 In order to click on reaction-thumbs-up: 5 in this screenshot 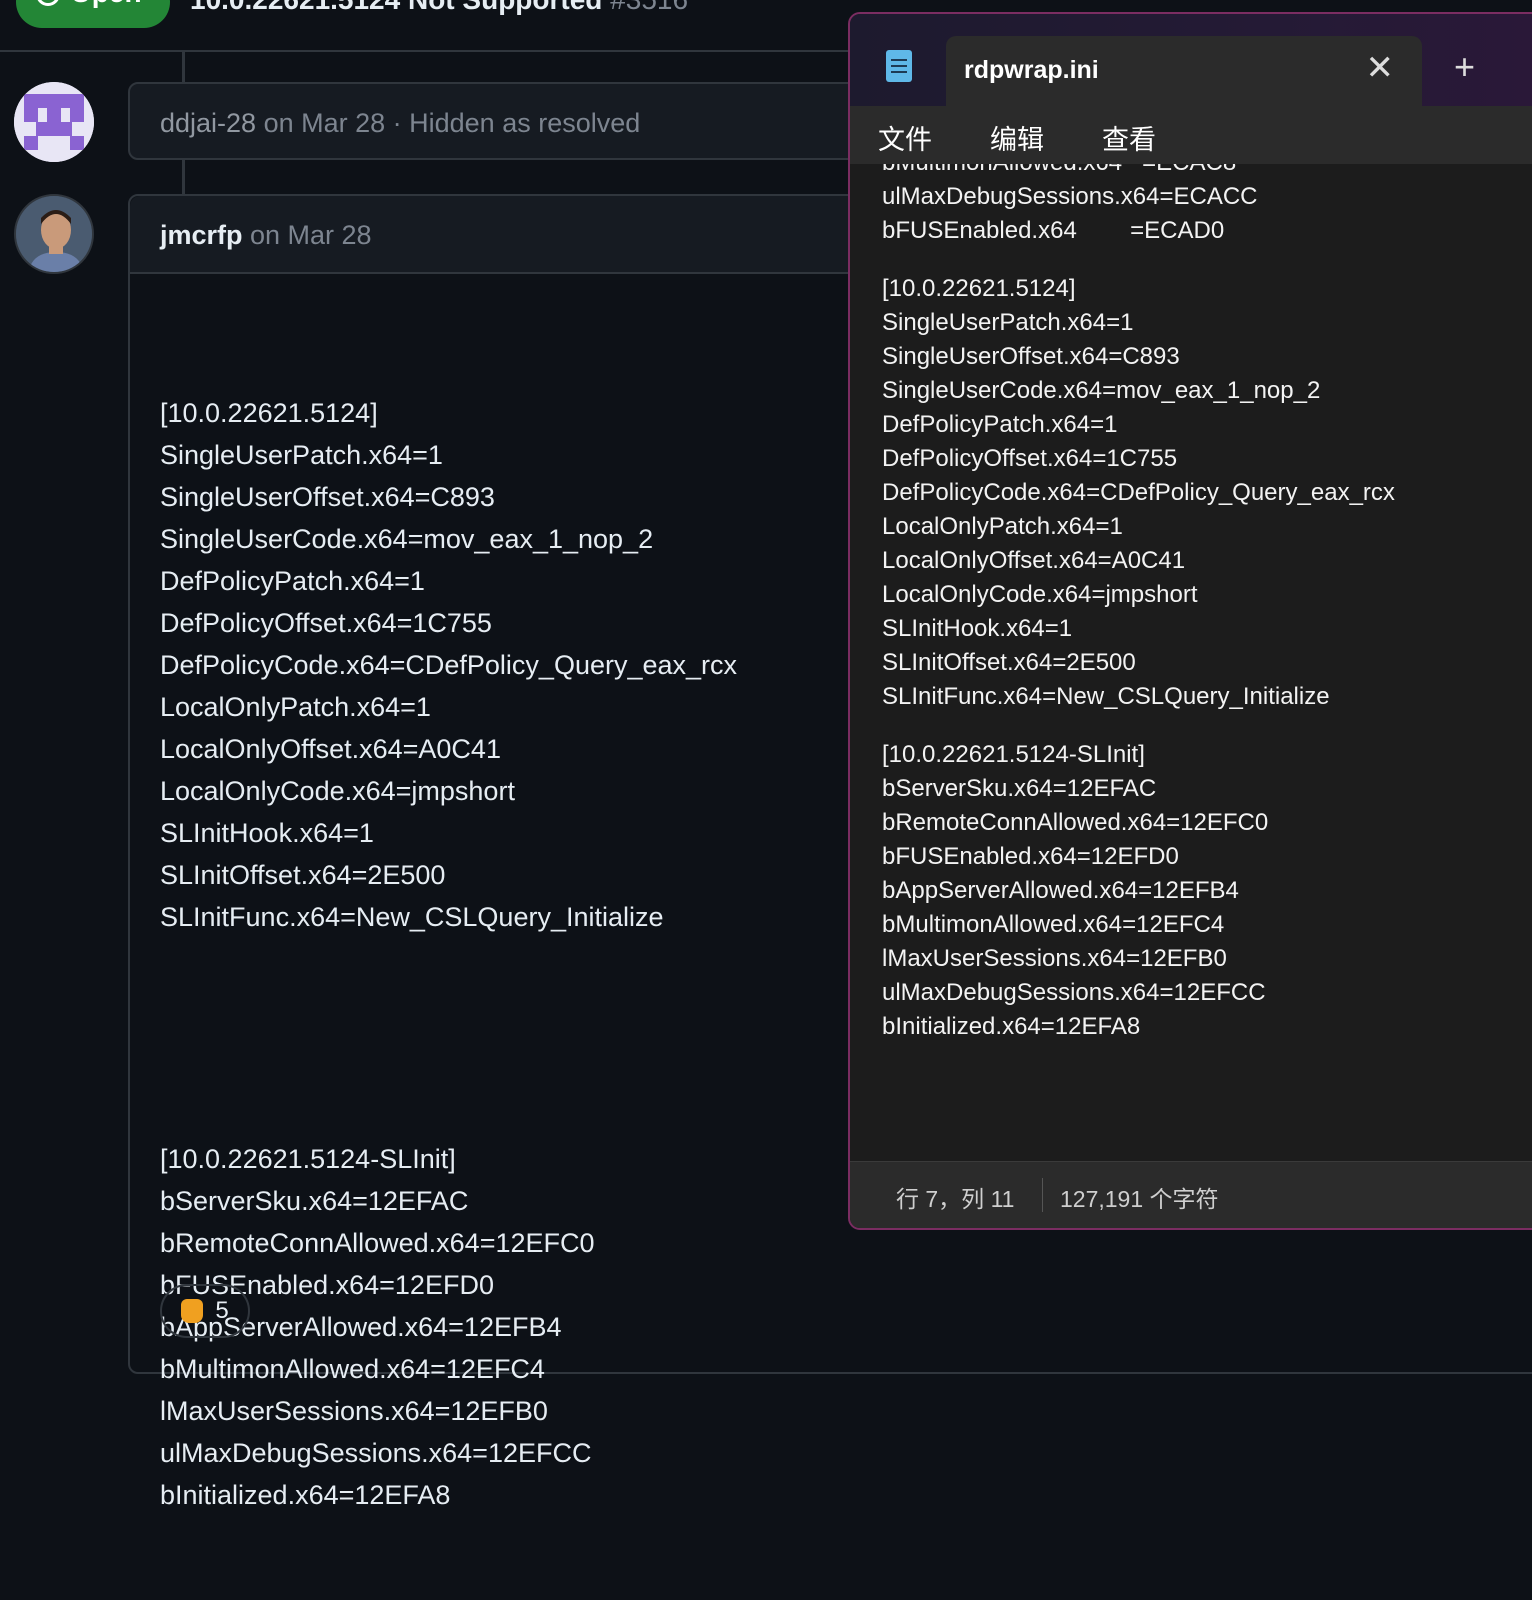, I will do `click(205, 1311)`.